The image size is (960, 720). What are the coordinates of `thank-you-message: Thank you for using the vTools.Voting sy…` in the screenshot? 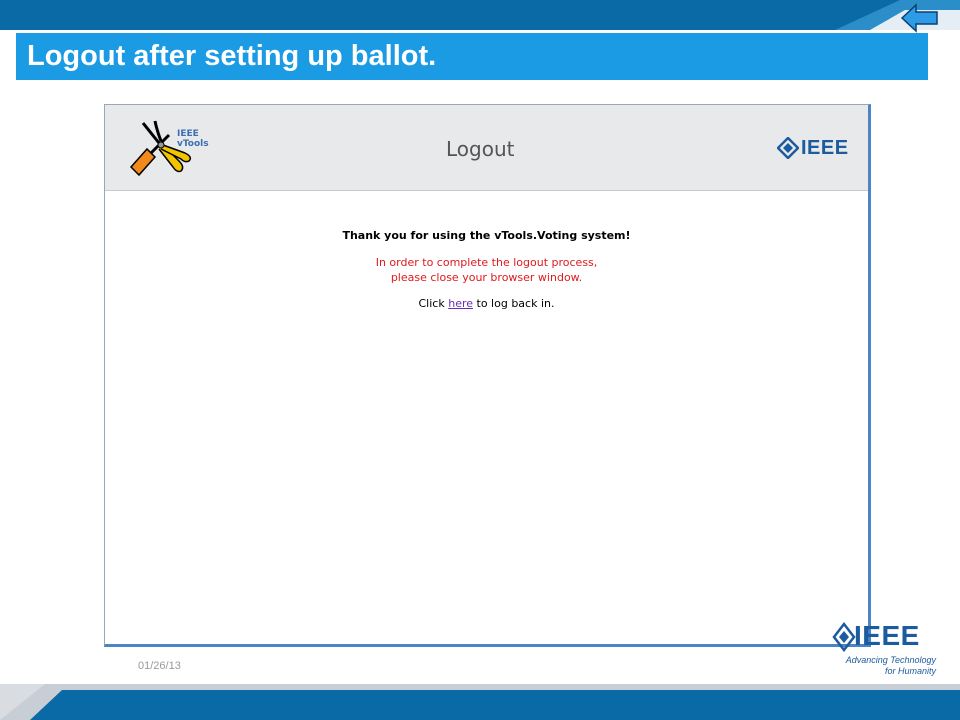 It's located at (486, 235).